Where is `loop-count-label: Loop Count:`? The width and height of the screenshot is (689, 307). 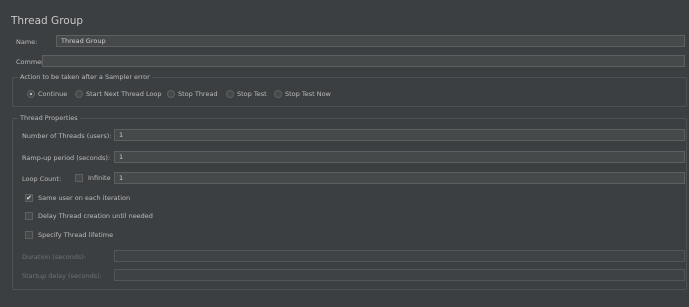
loop-count-label: Loop Count: is located at coordinates (42, 179).